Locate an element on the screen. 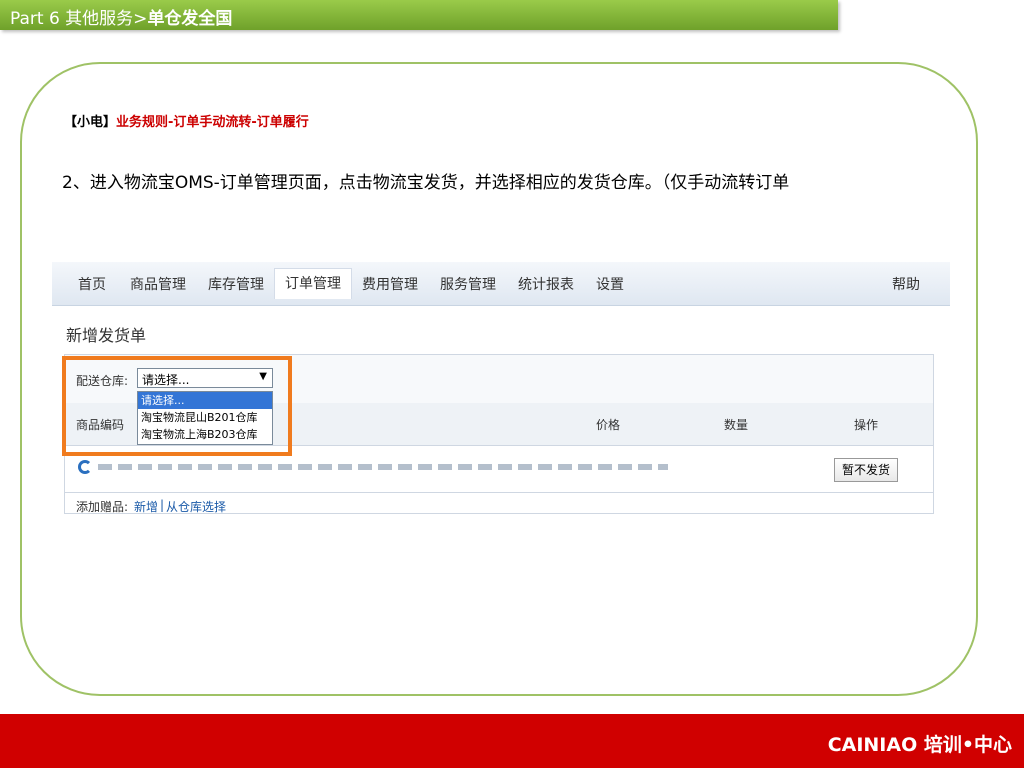  rule-tag: 【小电】 is located at coordinates (90, 122).